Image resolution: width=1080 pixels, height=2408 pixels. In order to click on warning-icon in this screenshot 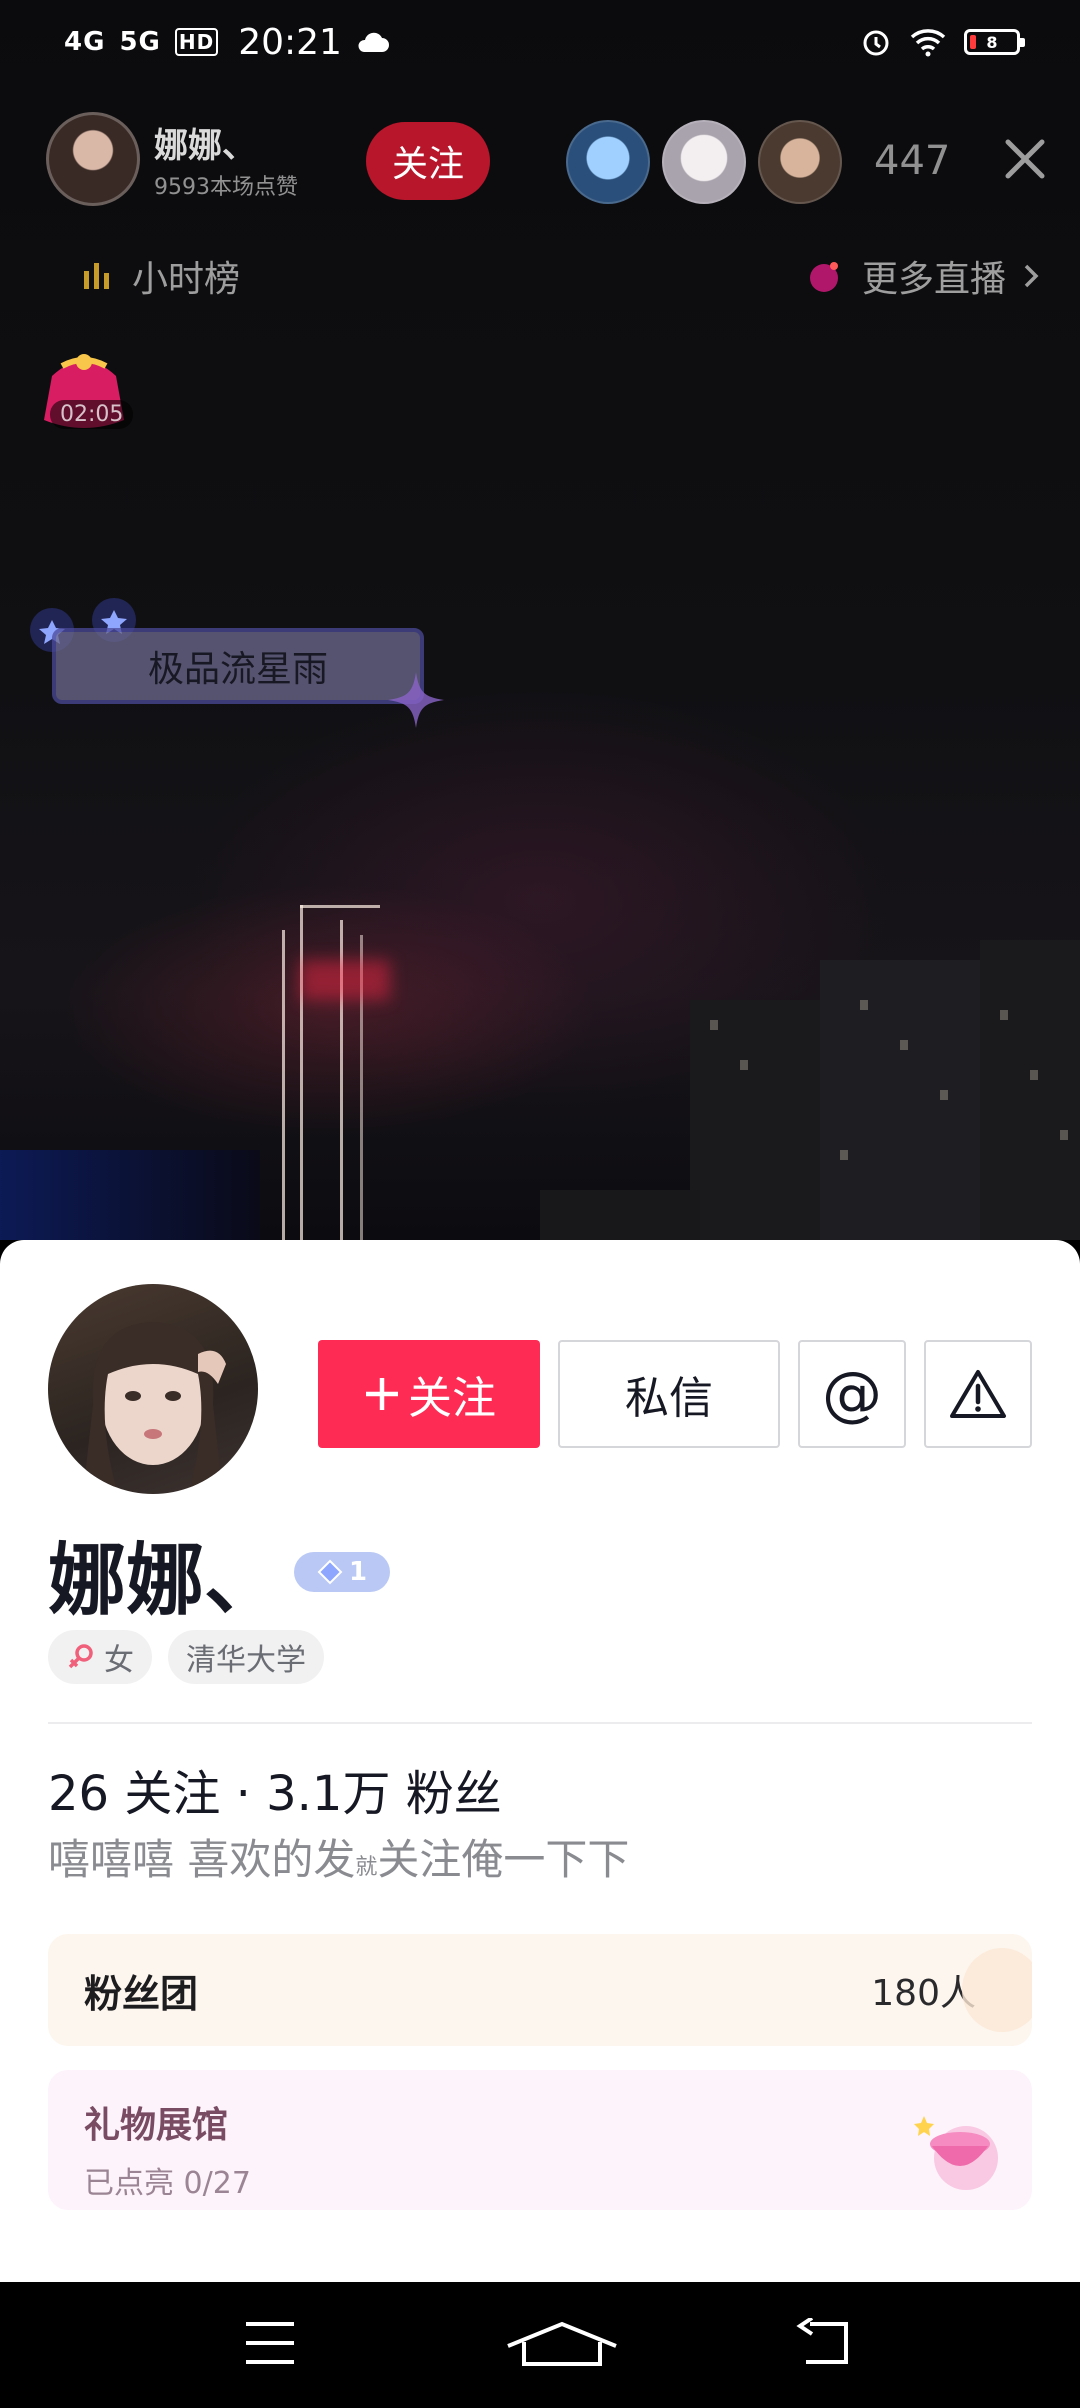, I will do `click(978, 1394)`.